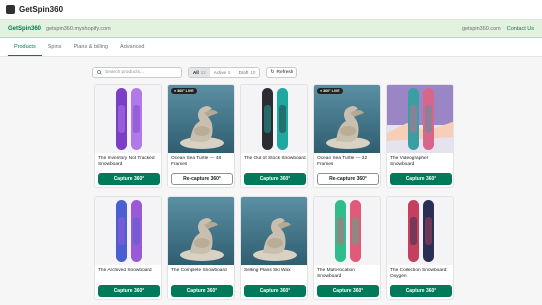 The width and height of the screenshot is (542, 305). I want to click on main-tabs: Products Spins Plans & billing Advanced, so click(271, 47).